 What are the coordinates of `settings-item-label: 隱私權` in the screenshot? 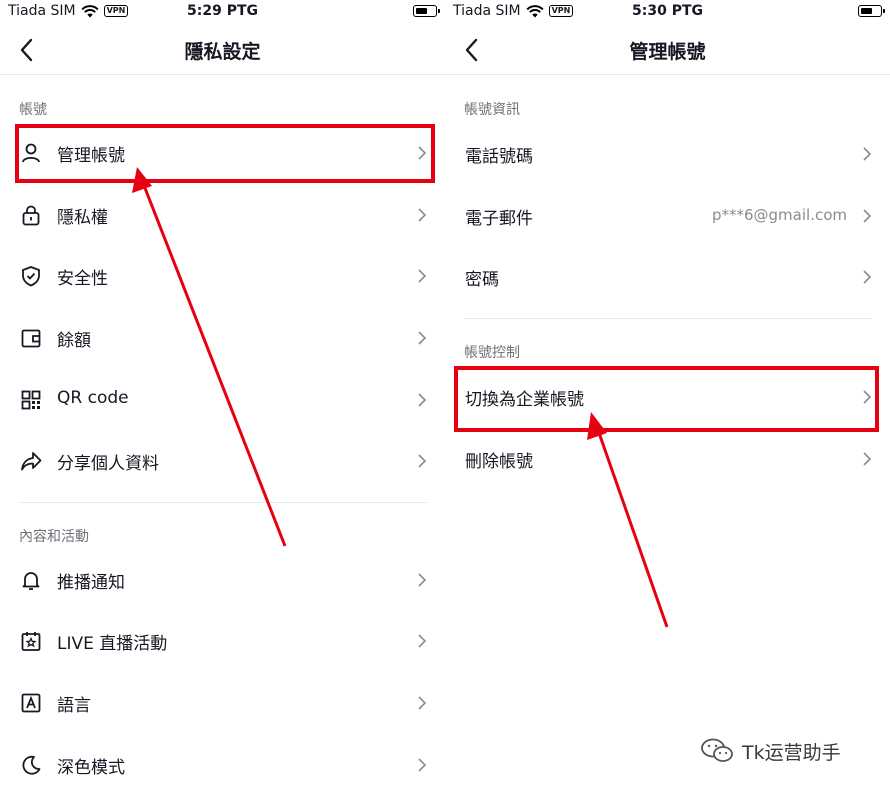 It's located at (82, 218).